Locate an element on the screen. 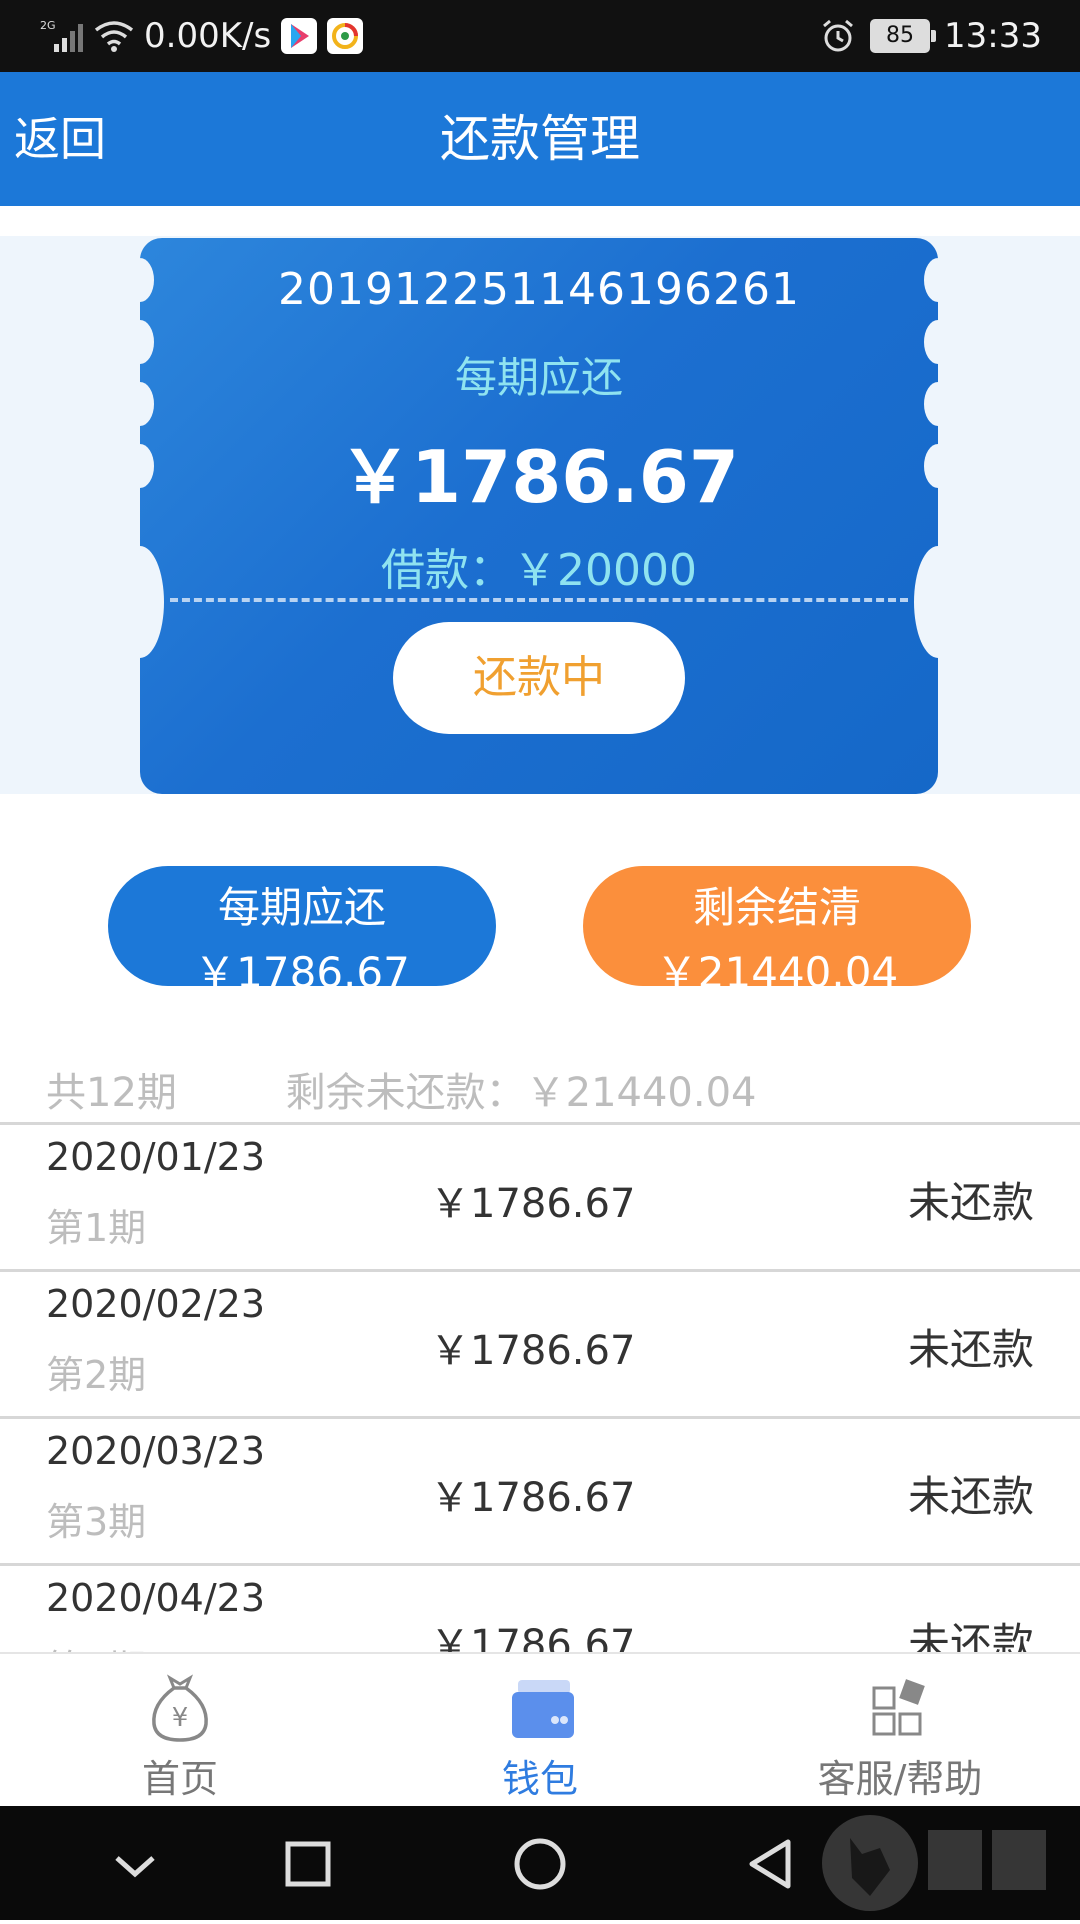 This screenshot has height=1924, width=1080. installment-row: 2020/01/23 第1期 ￥1786.67 未还款 is located at coordinates (540, 1198).